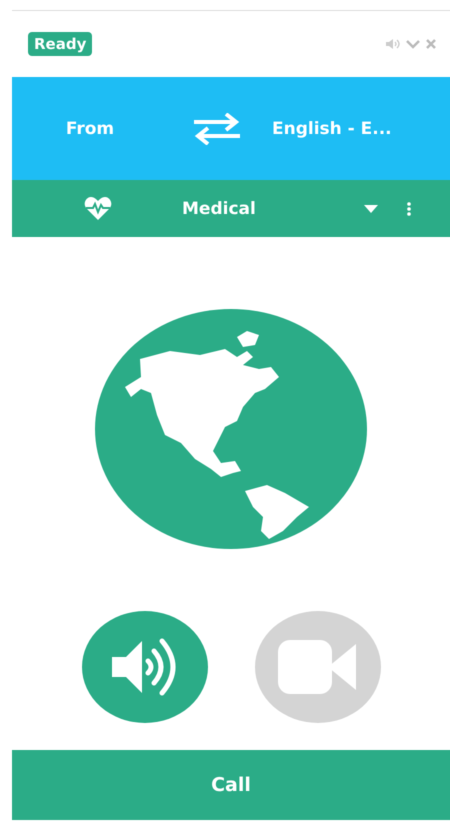 This screenshot has height=821, width=450. What do you see at coordinates (413, 44) in the screenshot?
I see `collapse-icon` at bounding box center [413, 44].